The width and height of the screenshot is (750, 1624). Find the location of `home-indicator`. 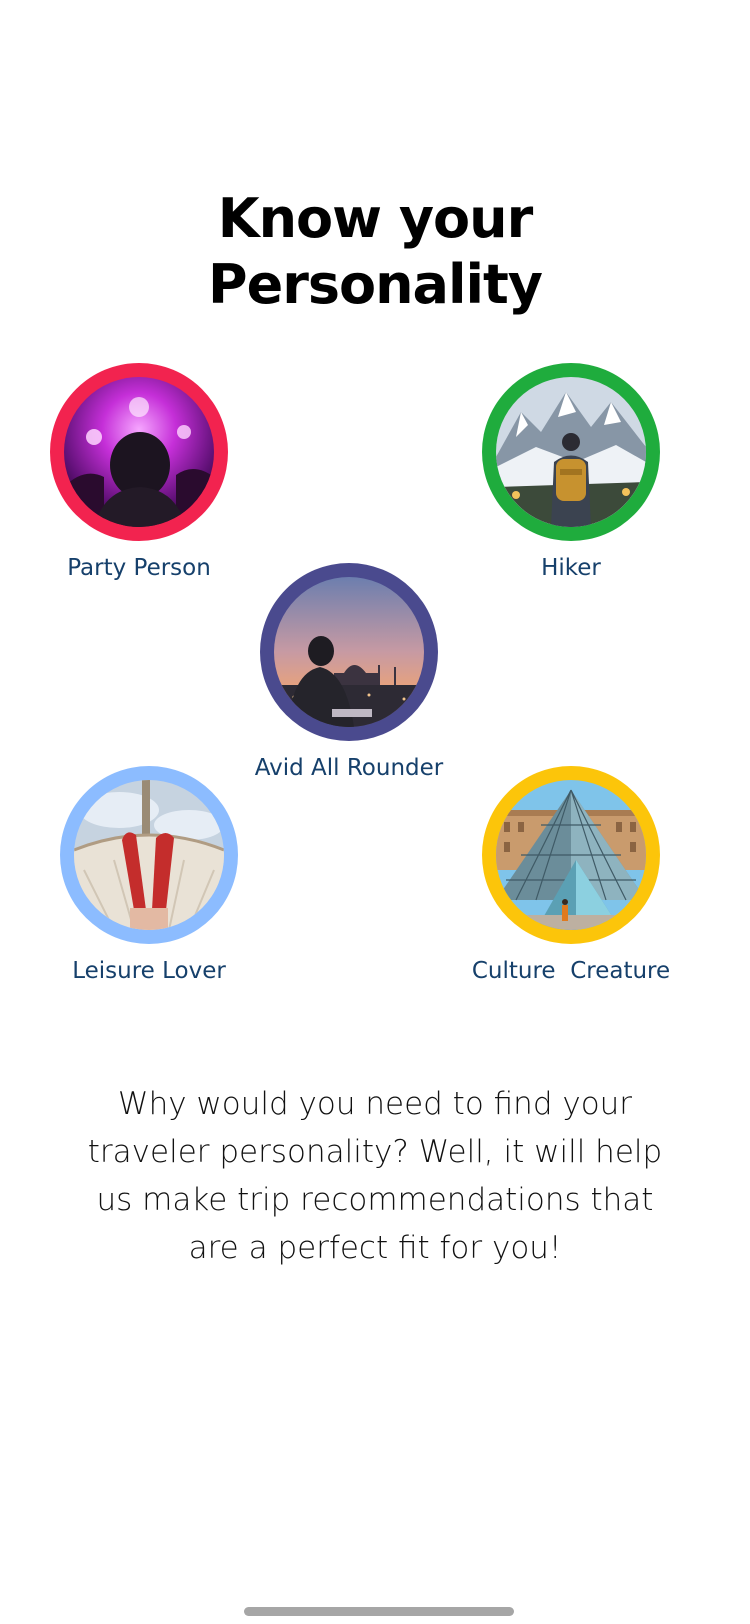

home-indicator is located at coordinates (379, 1611).